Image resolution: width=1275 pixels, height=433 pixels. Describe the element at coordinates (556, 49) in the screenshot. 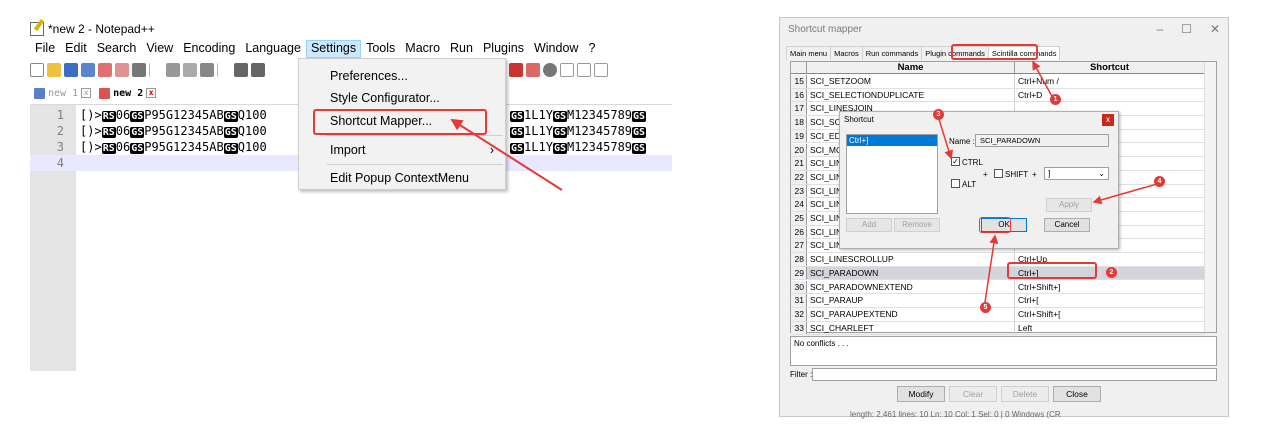

I see `menu-window: Window` at that location.